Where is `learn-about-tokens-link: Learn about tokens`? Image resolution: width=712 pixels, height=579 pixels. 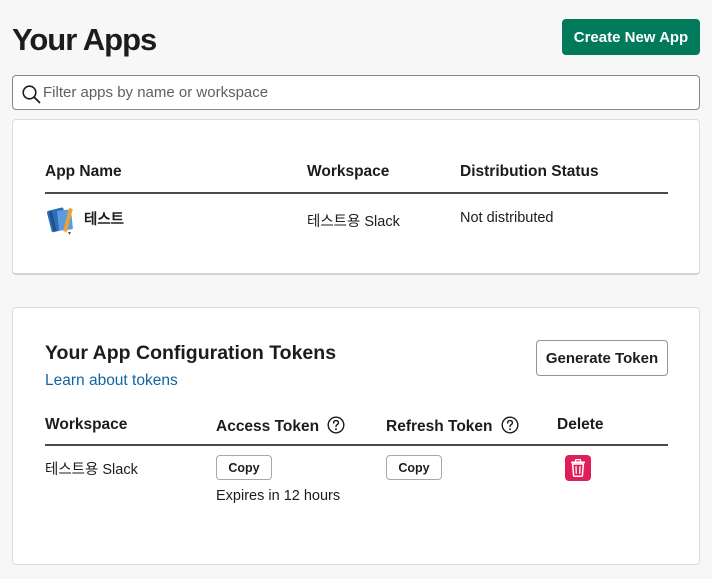 learn-about-tokens-link: Learn about tokens is located at coordinates (111, 381).